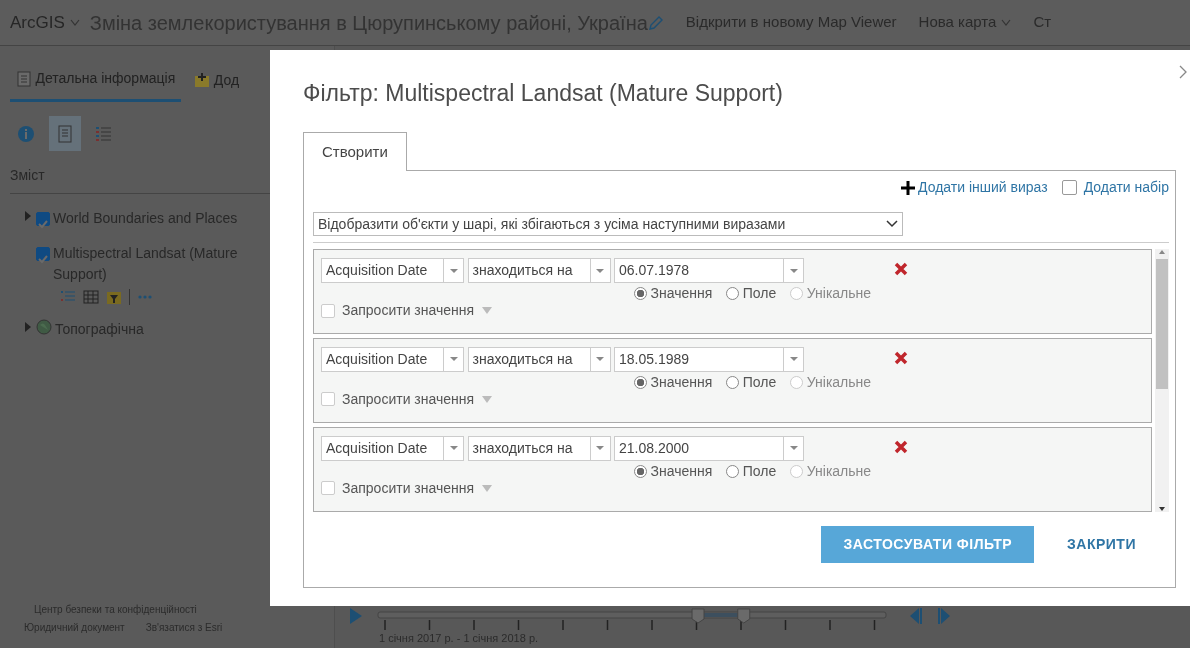 This screenshot has width=1190, height=648. I want to click on more-icon, so click(145, 296).